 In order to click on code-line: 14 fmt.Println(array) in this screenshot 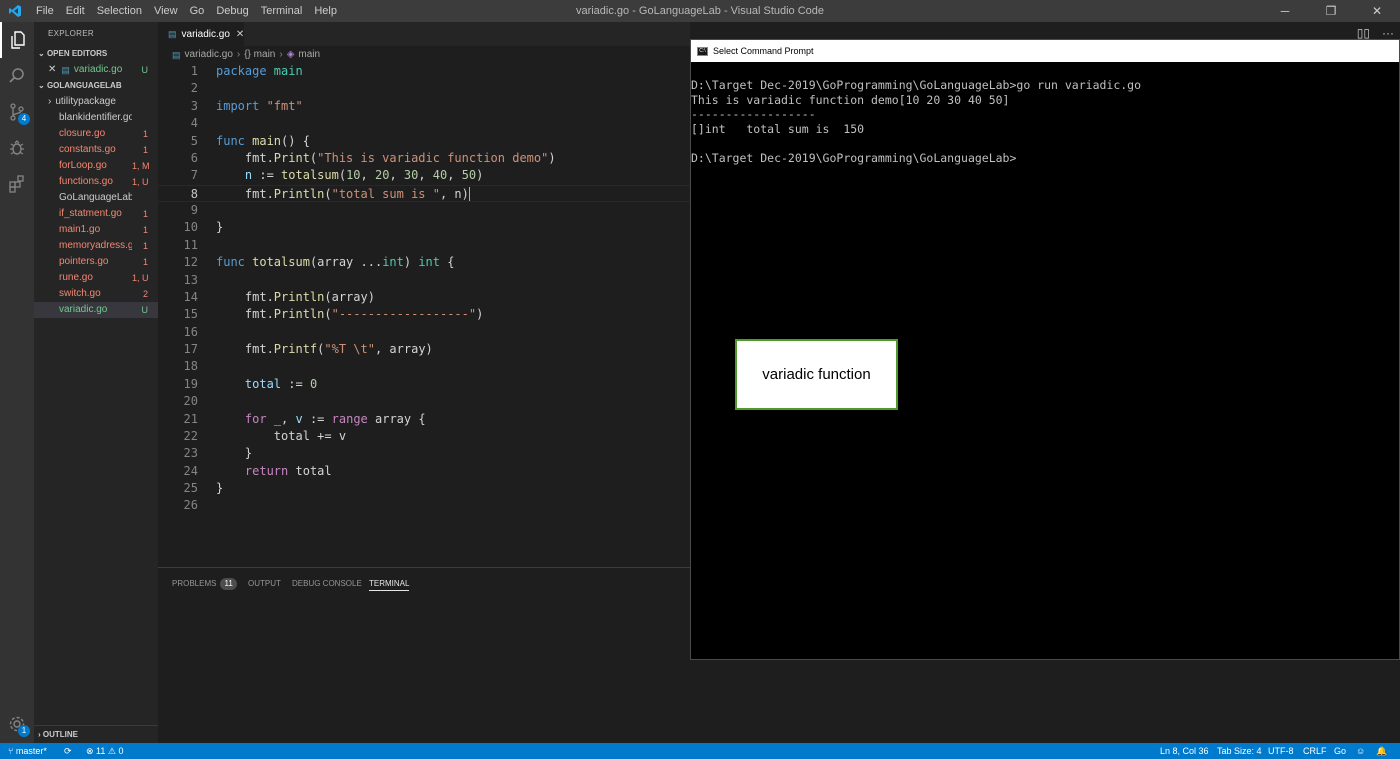, I will do `click(424, 297)`.